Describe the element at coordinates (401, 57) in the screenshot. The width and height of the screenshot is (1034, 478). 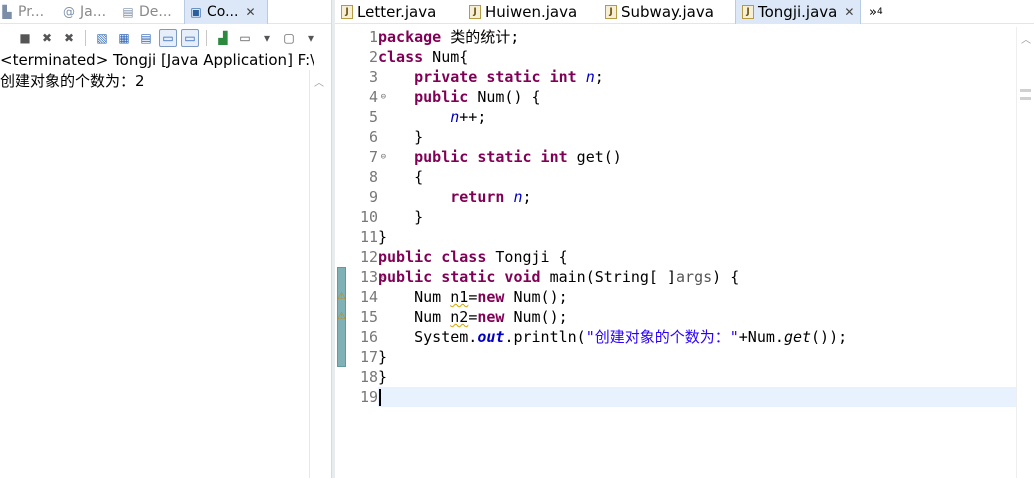
I see `keyword: class` at that location.